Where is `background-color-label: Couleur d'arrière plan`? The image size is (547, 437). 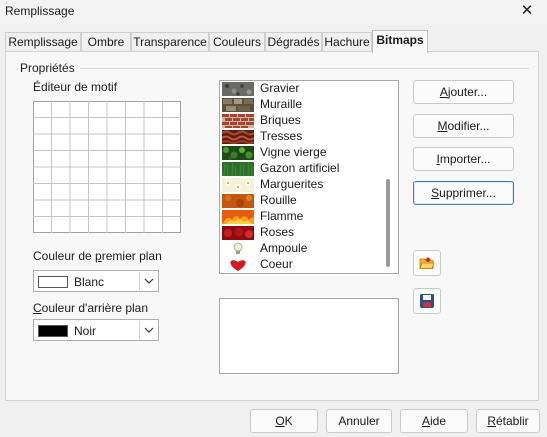
background-color-label: Couleur d'arrière plan is located at coordinates (91, 308).